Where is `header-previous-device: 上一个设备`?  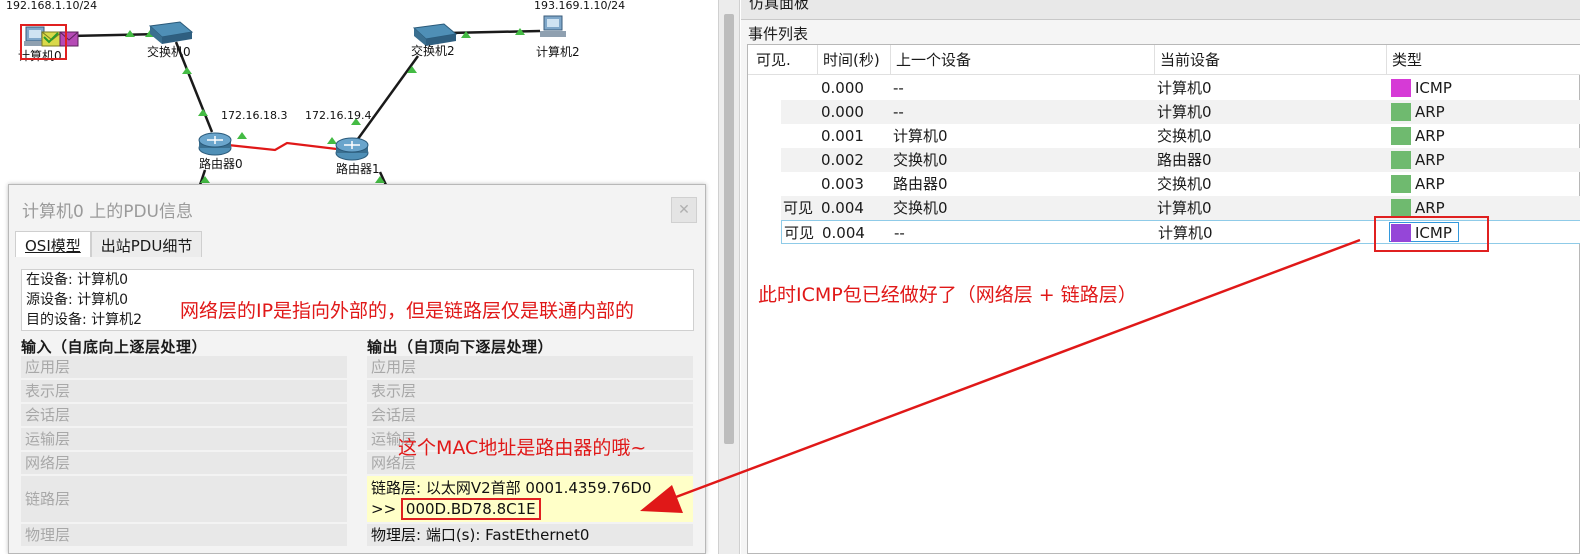 header-previous-device: 上一个设备 is located at coordinates (1023, 60).